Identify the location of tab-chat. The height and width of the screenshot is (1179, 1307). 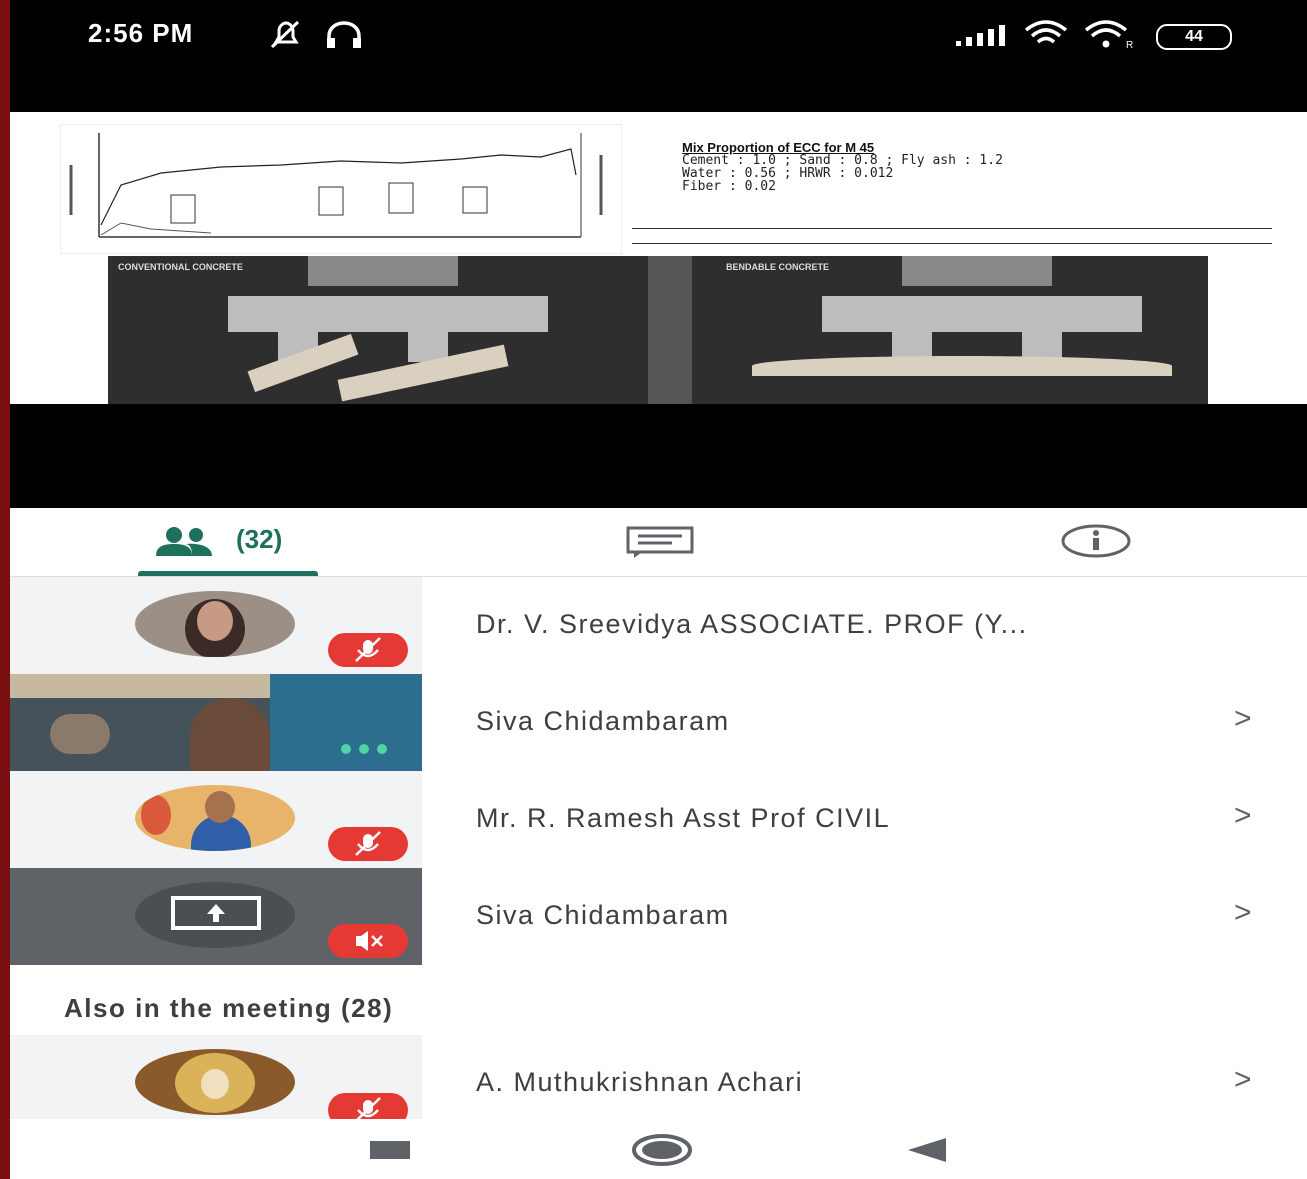
(660, 542).